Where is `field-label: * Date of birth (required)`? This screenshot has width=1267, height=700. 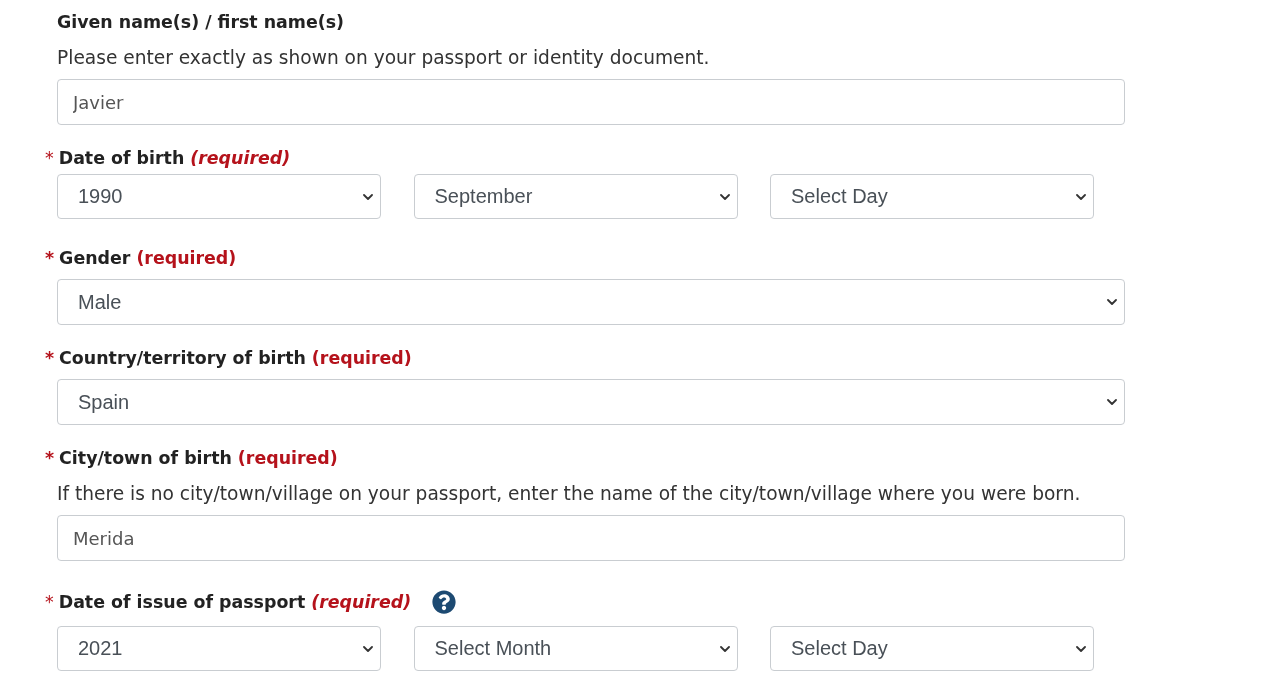
field-label: * Date of birth (required) is located at coordinates (168, 158).